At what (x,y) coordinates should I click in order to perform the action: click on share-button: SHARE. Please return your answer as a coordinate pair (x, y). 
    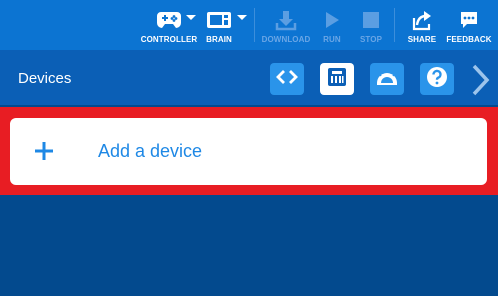
    Looking at the image, I should click on (422, 25).